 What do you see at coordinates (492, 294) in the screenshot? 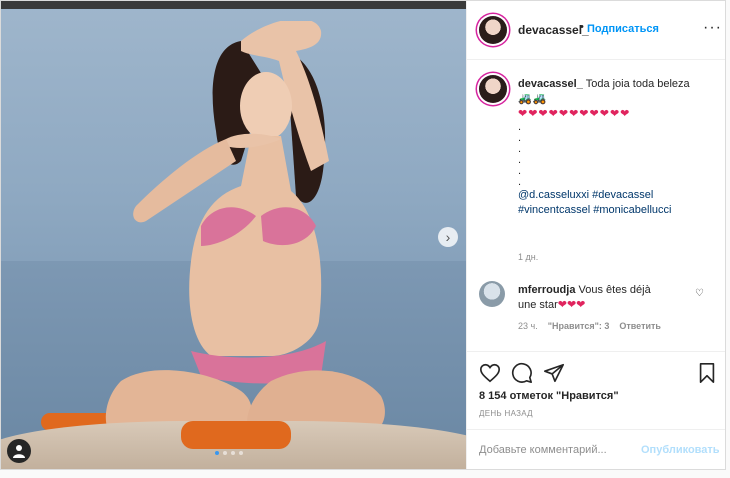
I see `commenter-avatar` at bounding box center [492, 294].